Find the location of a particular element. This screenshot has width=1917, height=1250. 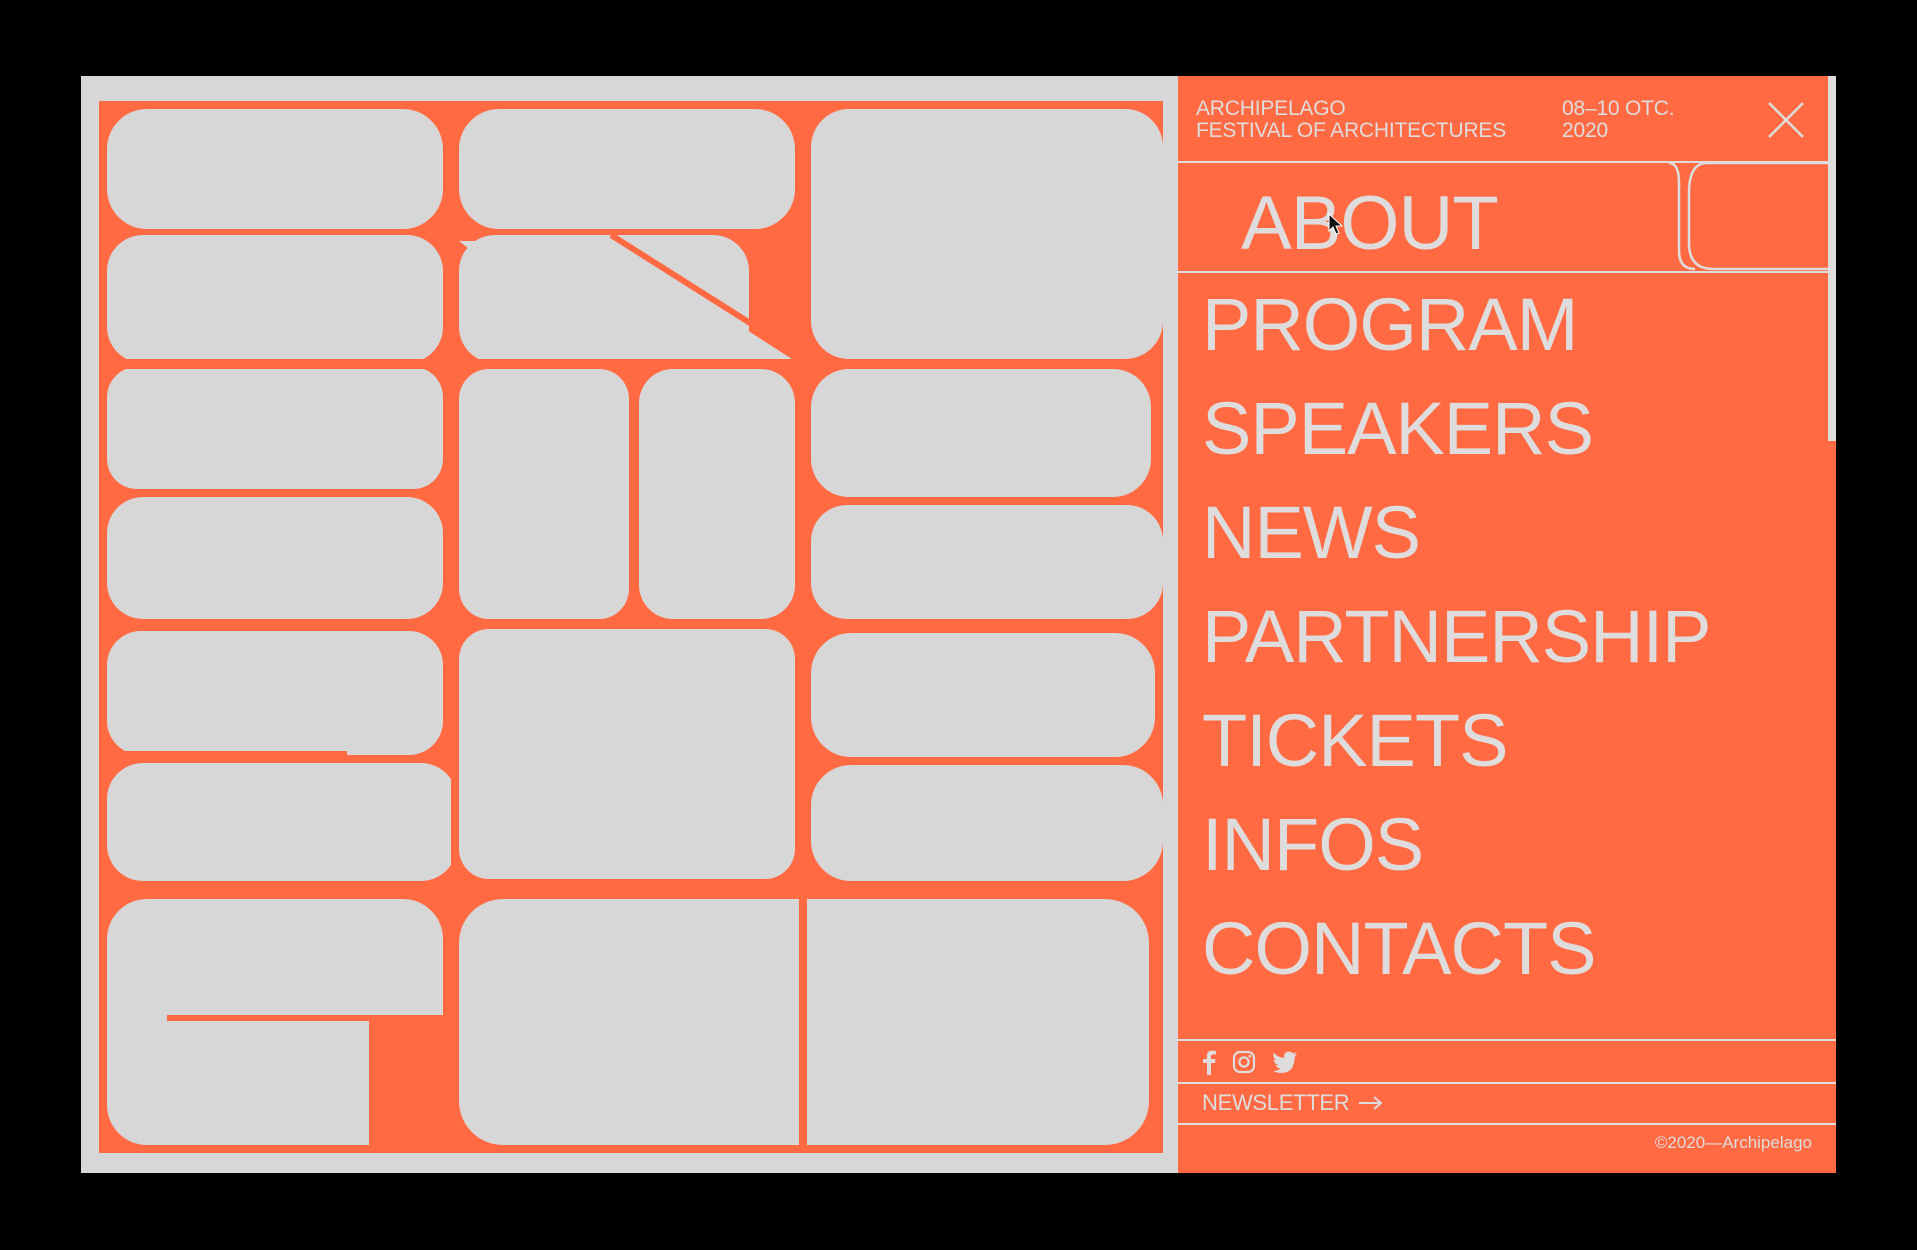

menu-item-infos: INFOS is located at coordinates (1507, 845).